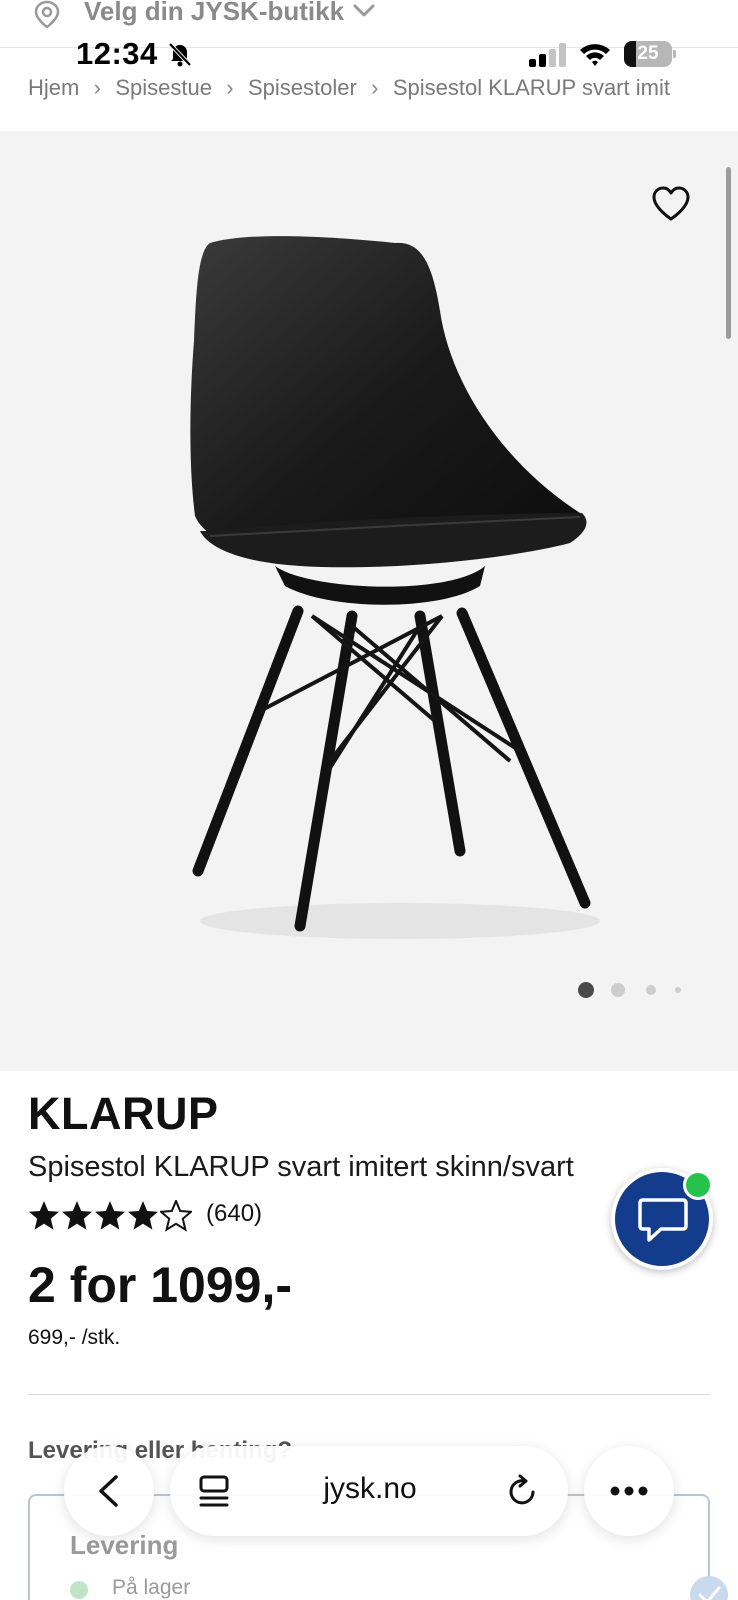 This screenshot has width=738, height=1600. I want to click on browser-url: jysk.no, so click(370, 1489).